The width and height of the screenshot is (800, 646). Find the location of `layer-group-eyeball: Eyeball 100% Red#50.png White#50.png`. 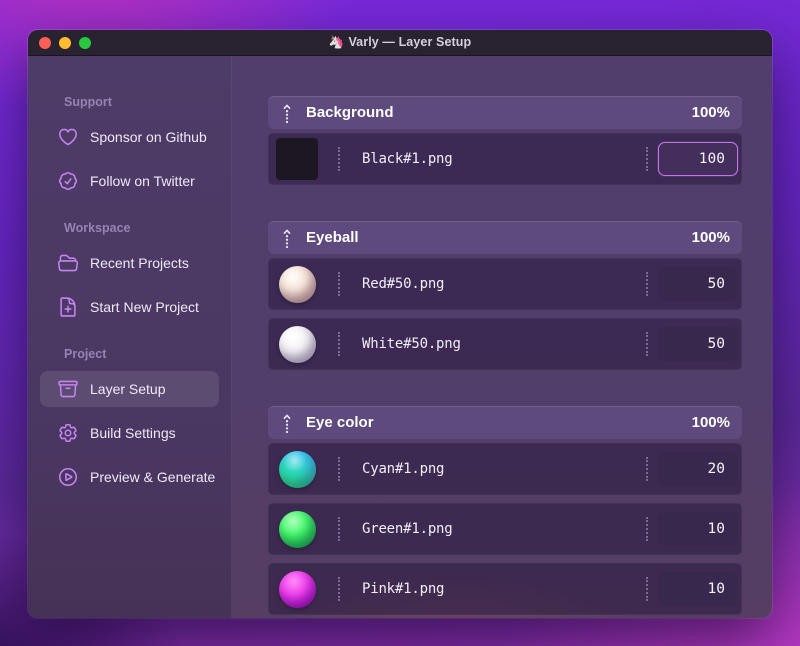

layer-group-eyeball: Eyeball 100% Red#50.png White#50.png is located at coordinates (505, 295).